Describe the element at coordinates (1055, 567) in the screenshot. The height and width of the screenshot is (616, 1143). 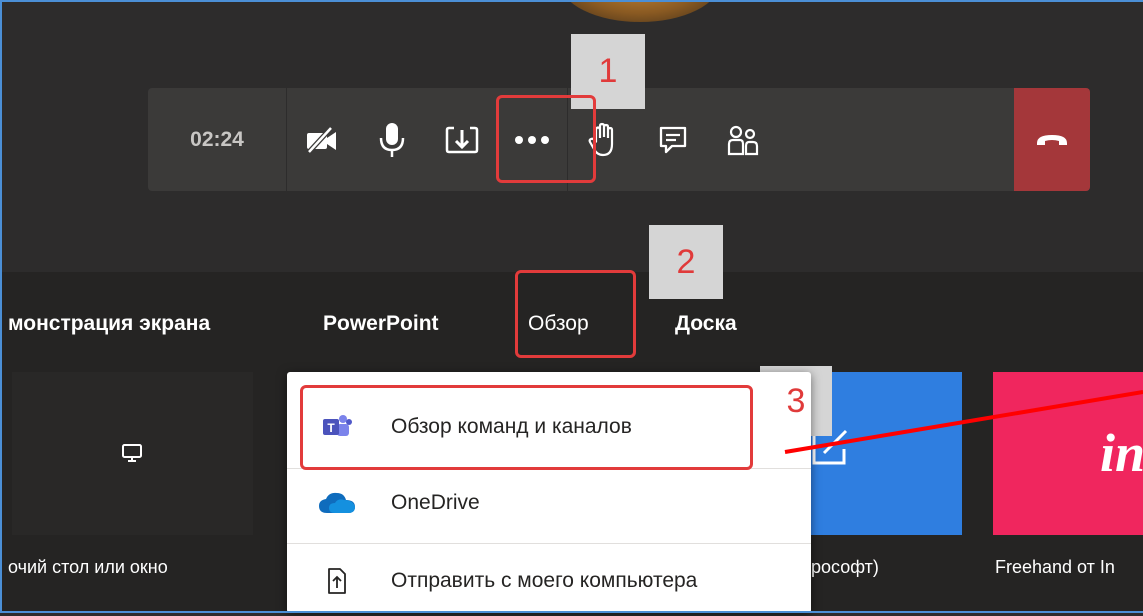
I see `freehand-caption: Freehand от In` at that location.